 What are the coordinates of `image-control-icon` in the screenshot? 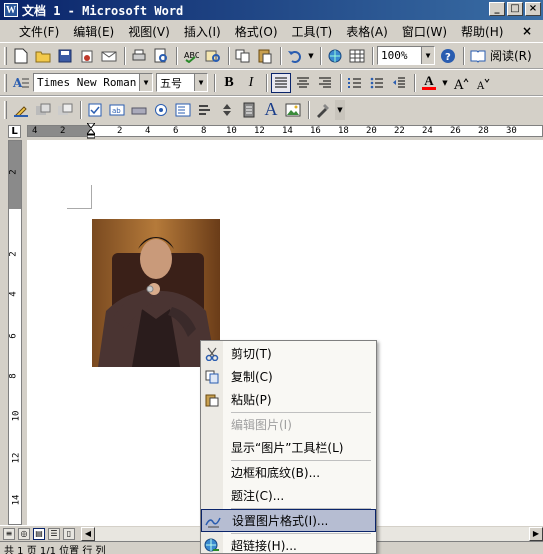 It's located at (293, 110).